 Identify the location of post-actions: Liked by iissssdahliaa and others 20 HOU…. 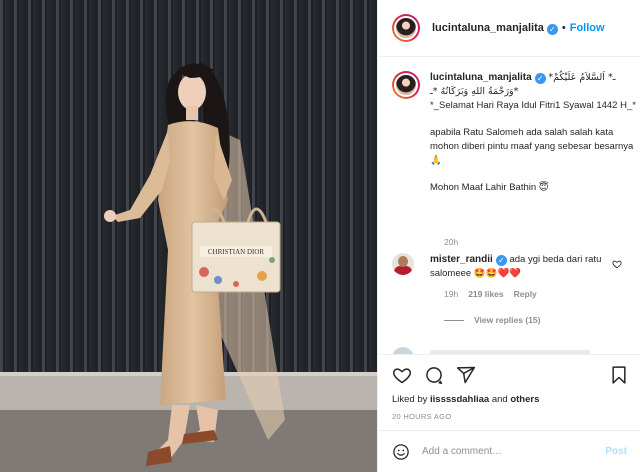
(509, 397).